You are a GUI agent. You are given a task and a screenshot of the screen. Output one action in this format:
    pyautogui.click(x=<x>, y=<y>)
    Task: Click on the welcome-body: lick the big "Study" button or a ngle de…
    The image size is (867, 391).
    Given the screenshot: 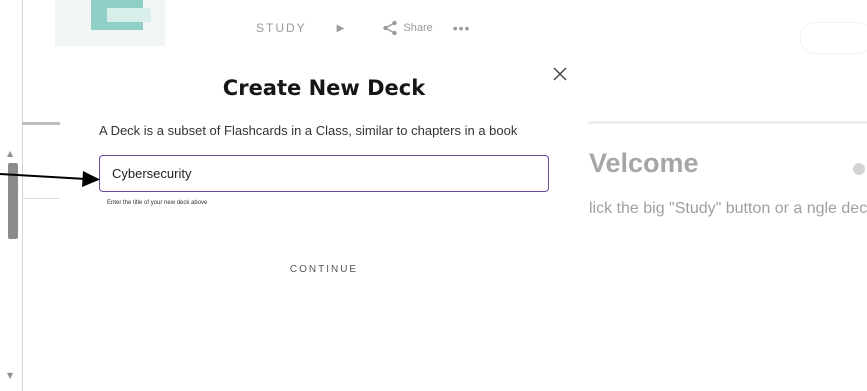 What is the action you would take?
    pyautogui.click(x=728, y=208)
    